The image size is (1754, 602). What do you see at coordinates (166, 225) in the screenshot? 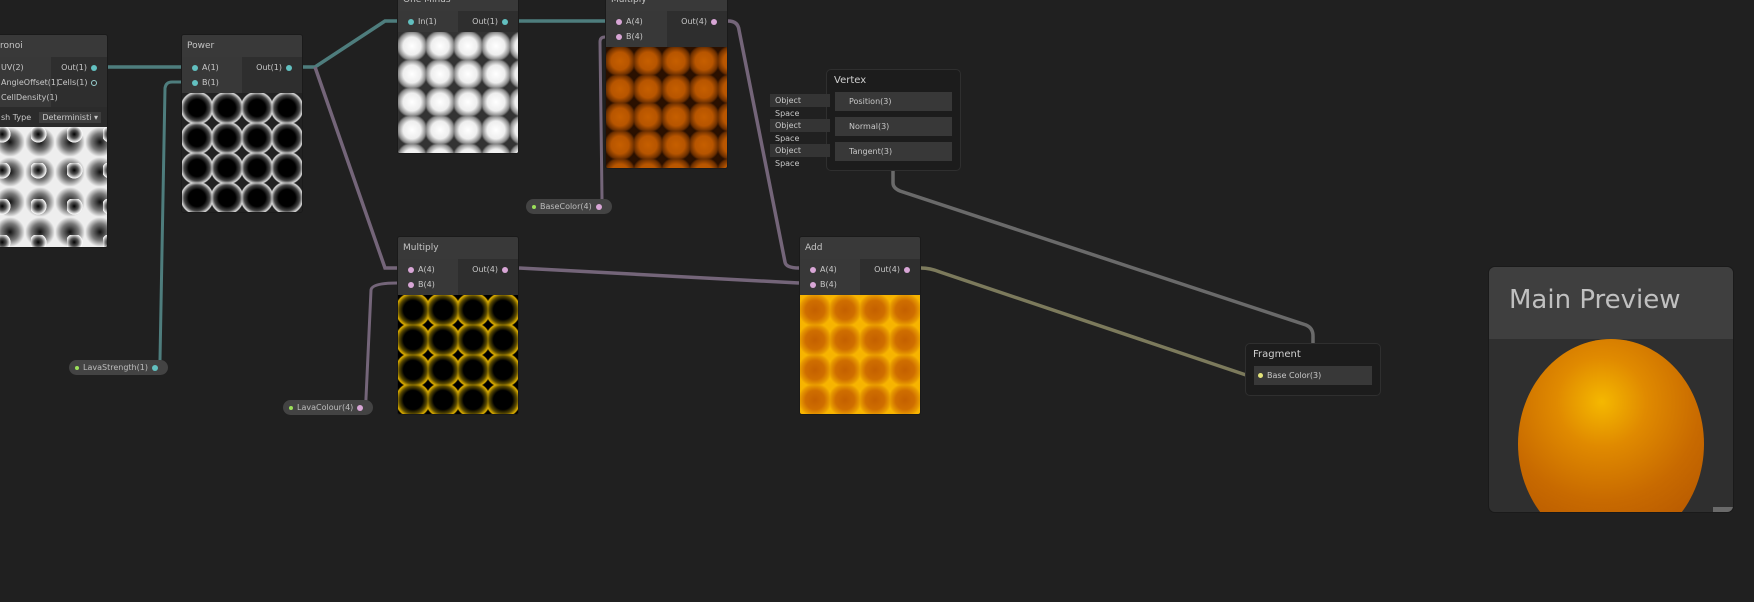
I see `wire-lavastrength-power` at bounding box center [166, 225].